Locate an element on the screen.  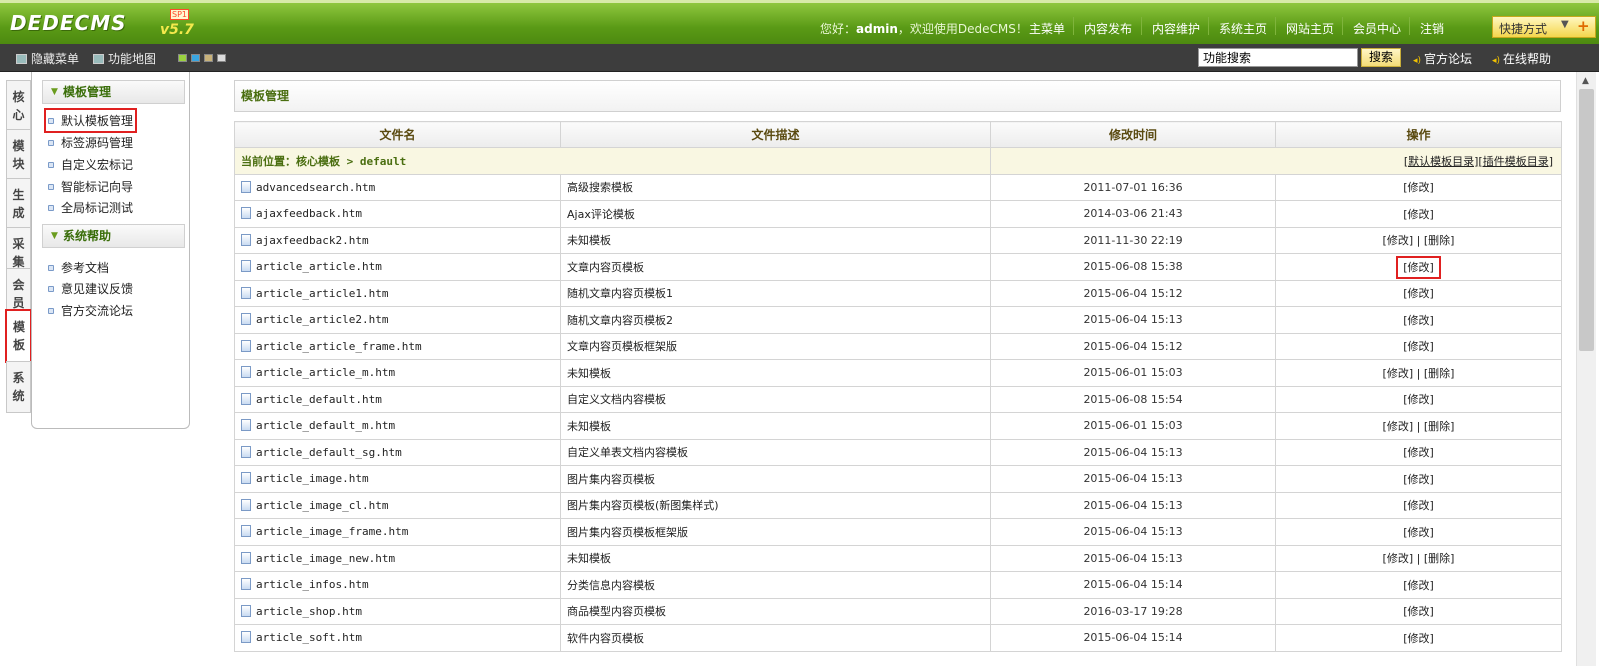
vtab-module: 模 块 is located at coordinates (18, 155).